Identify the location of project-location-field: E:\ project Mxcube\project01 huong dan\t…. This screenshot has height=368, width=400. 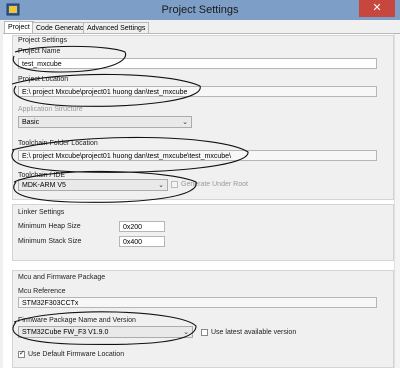
(197, 91).